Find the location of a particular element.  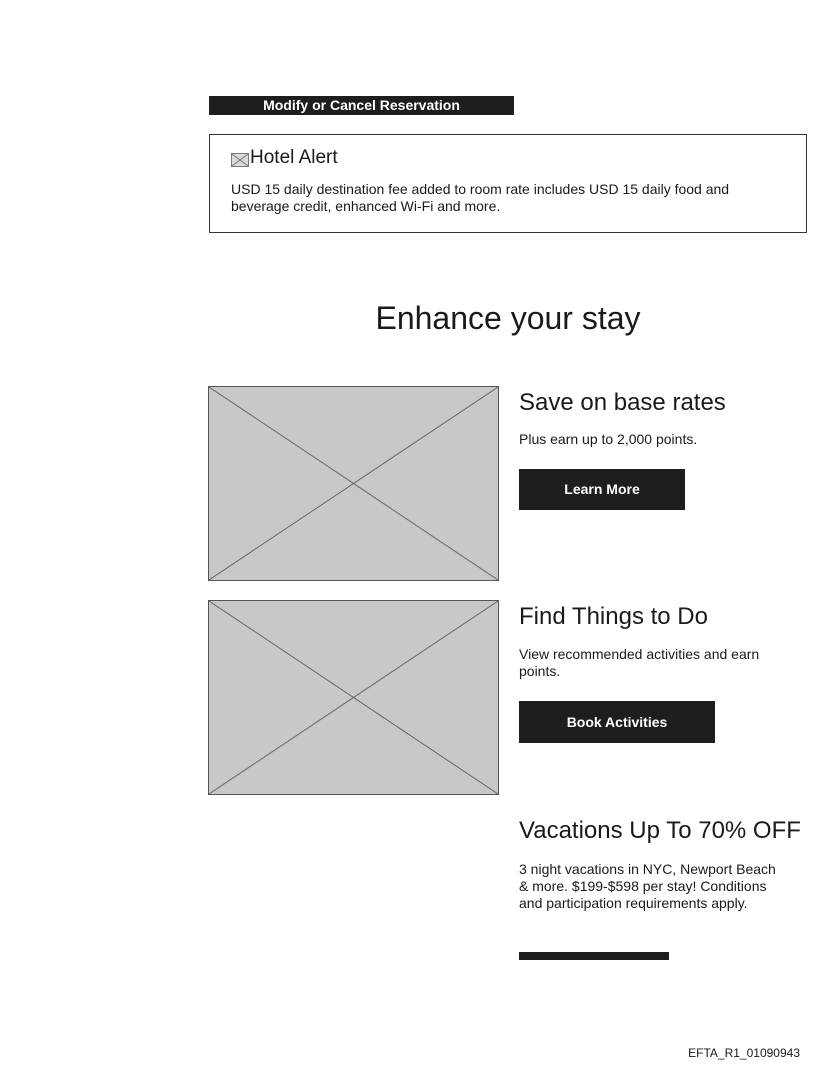

book-activities-button: Book Activities is located at coordinates (617, 722).